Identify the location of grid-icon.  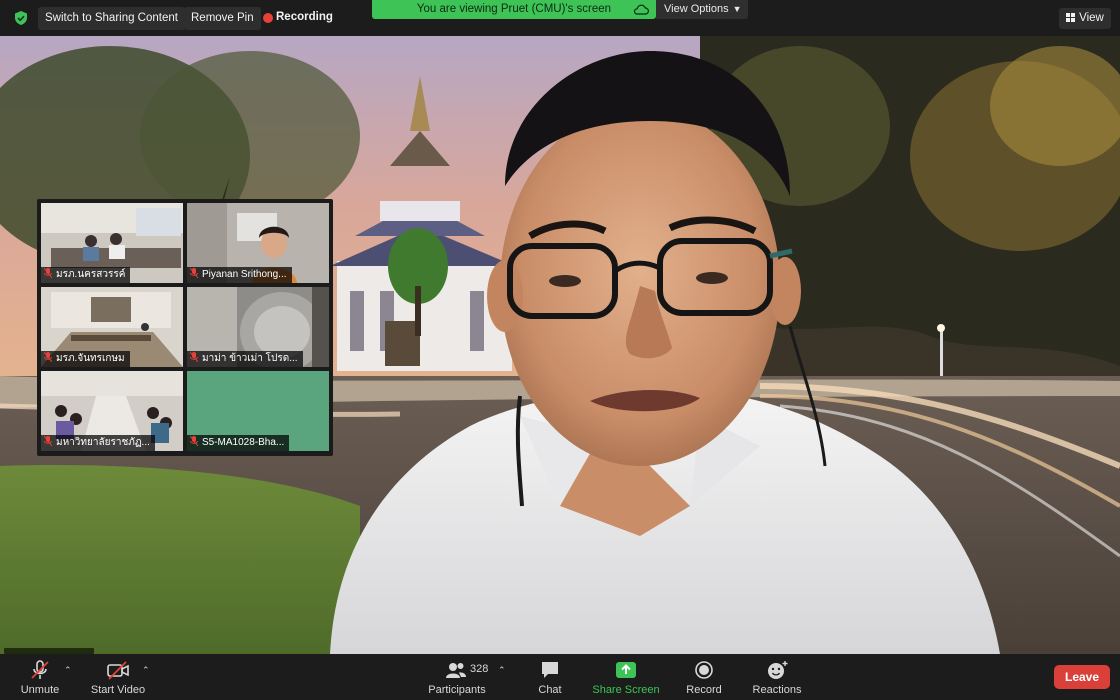
(1071, 17).